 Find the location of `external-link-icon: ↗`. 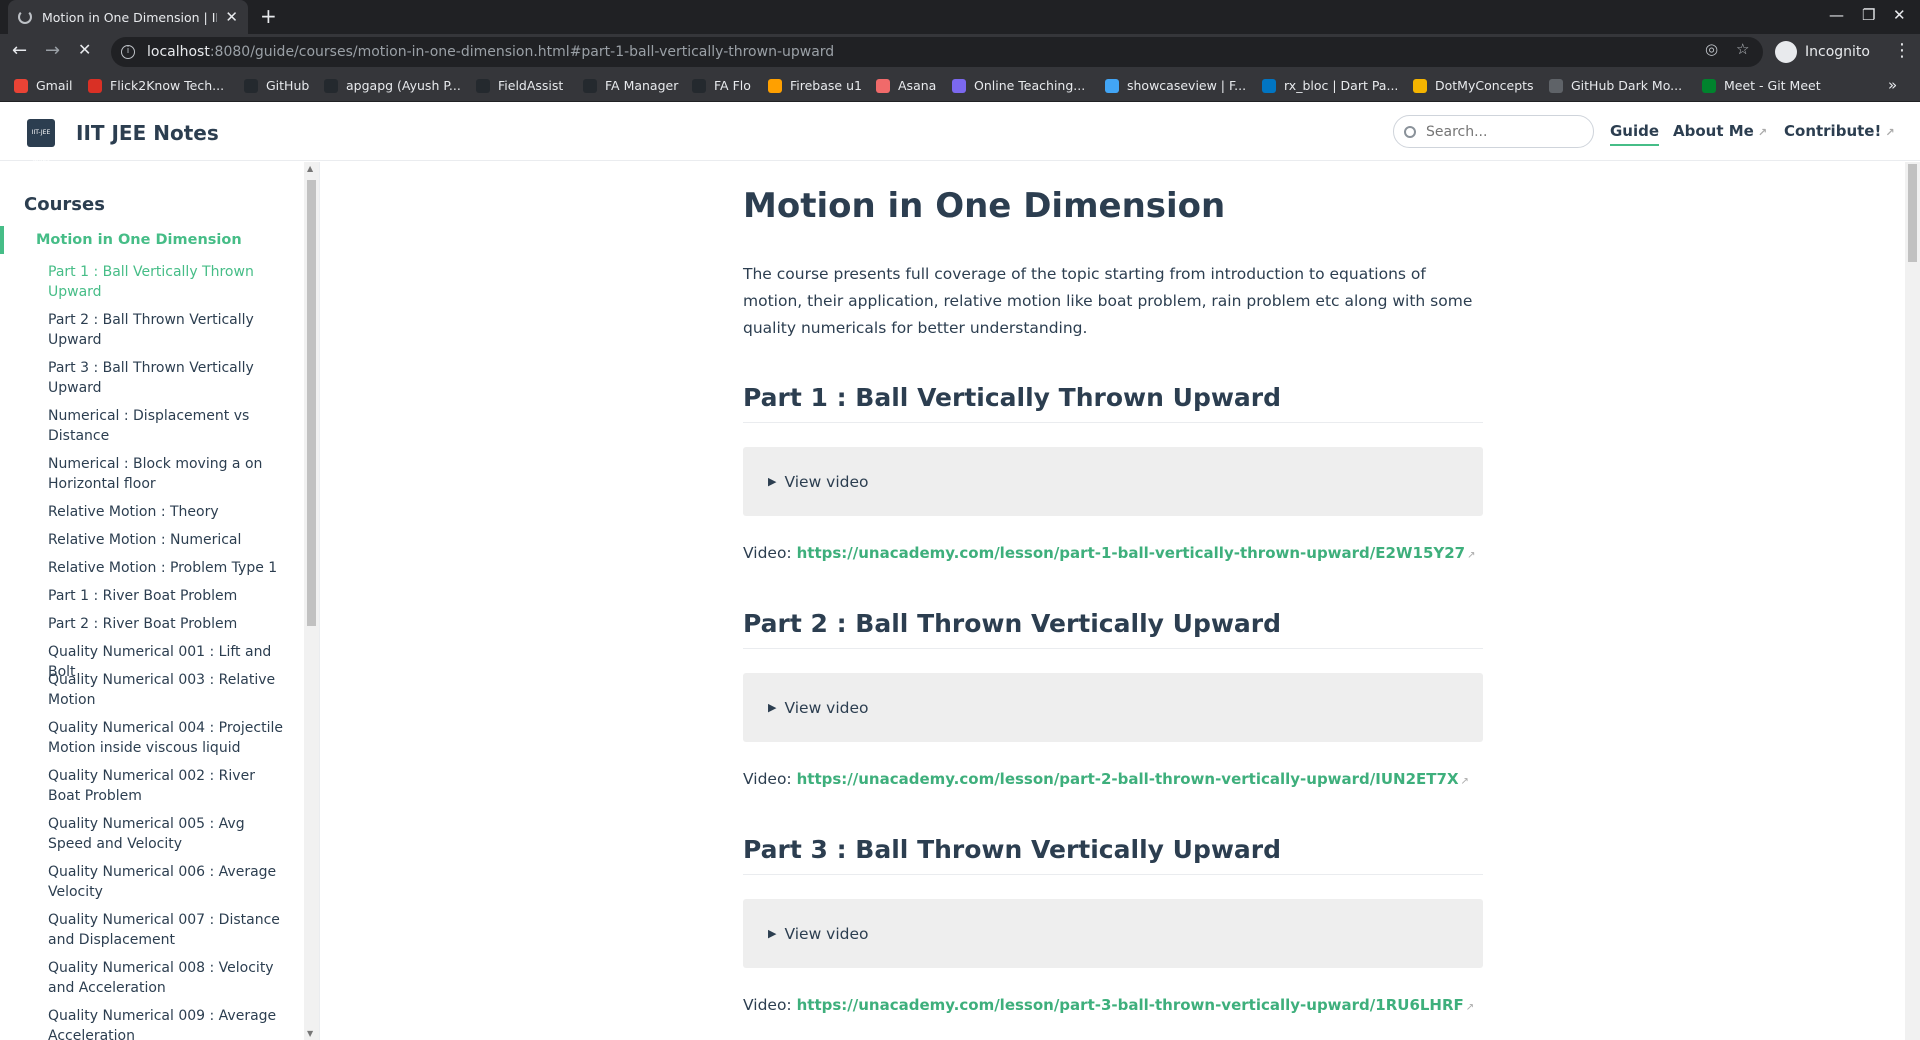

external-link-icon: ↗ is located at coordinates (1890, 132).